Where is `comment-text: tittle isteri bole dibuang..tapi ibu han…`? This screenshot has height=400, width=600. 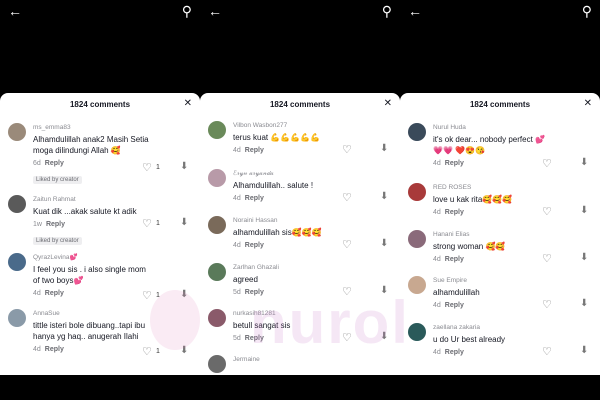
comment-text: tittle isteri bole dibuang..tapi ibu han… is located at coordinates (89, 331).